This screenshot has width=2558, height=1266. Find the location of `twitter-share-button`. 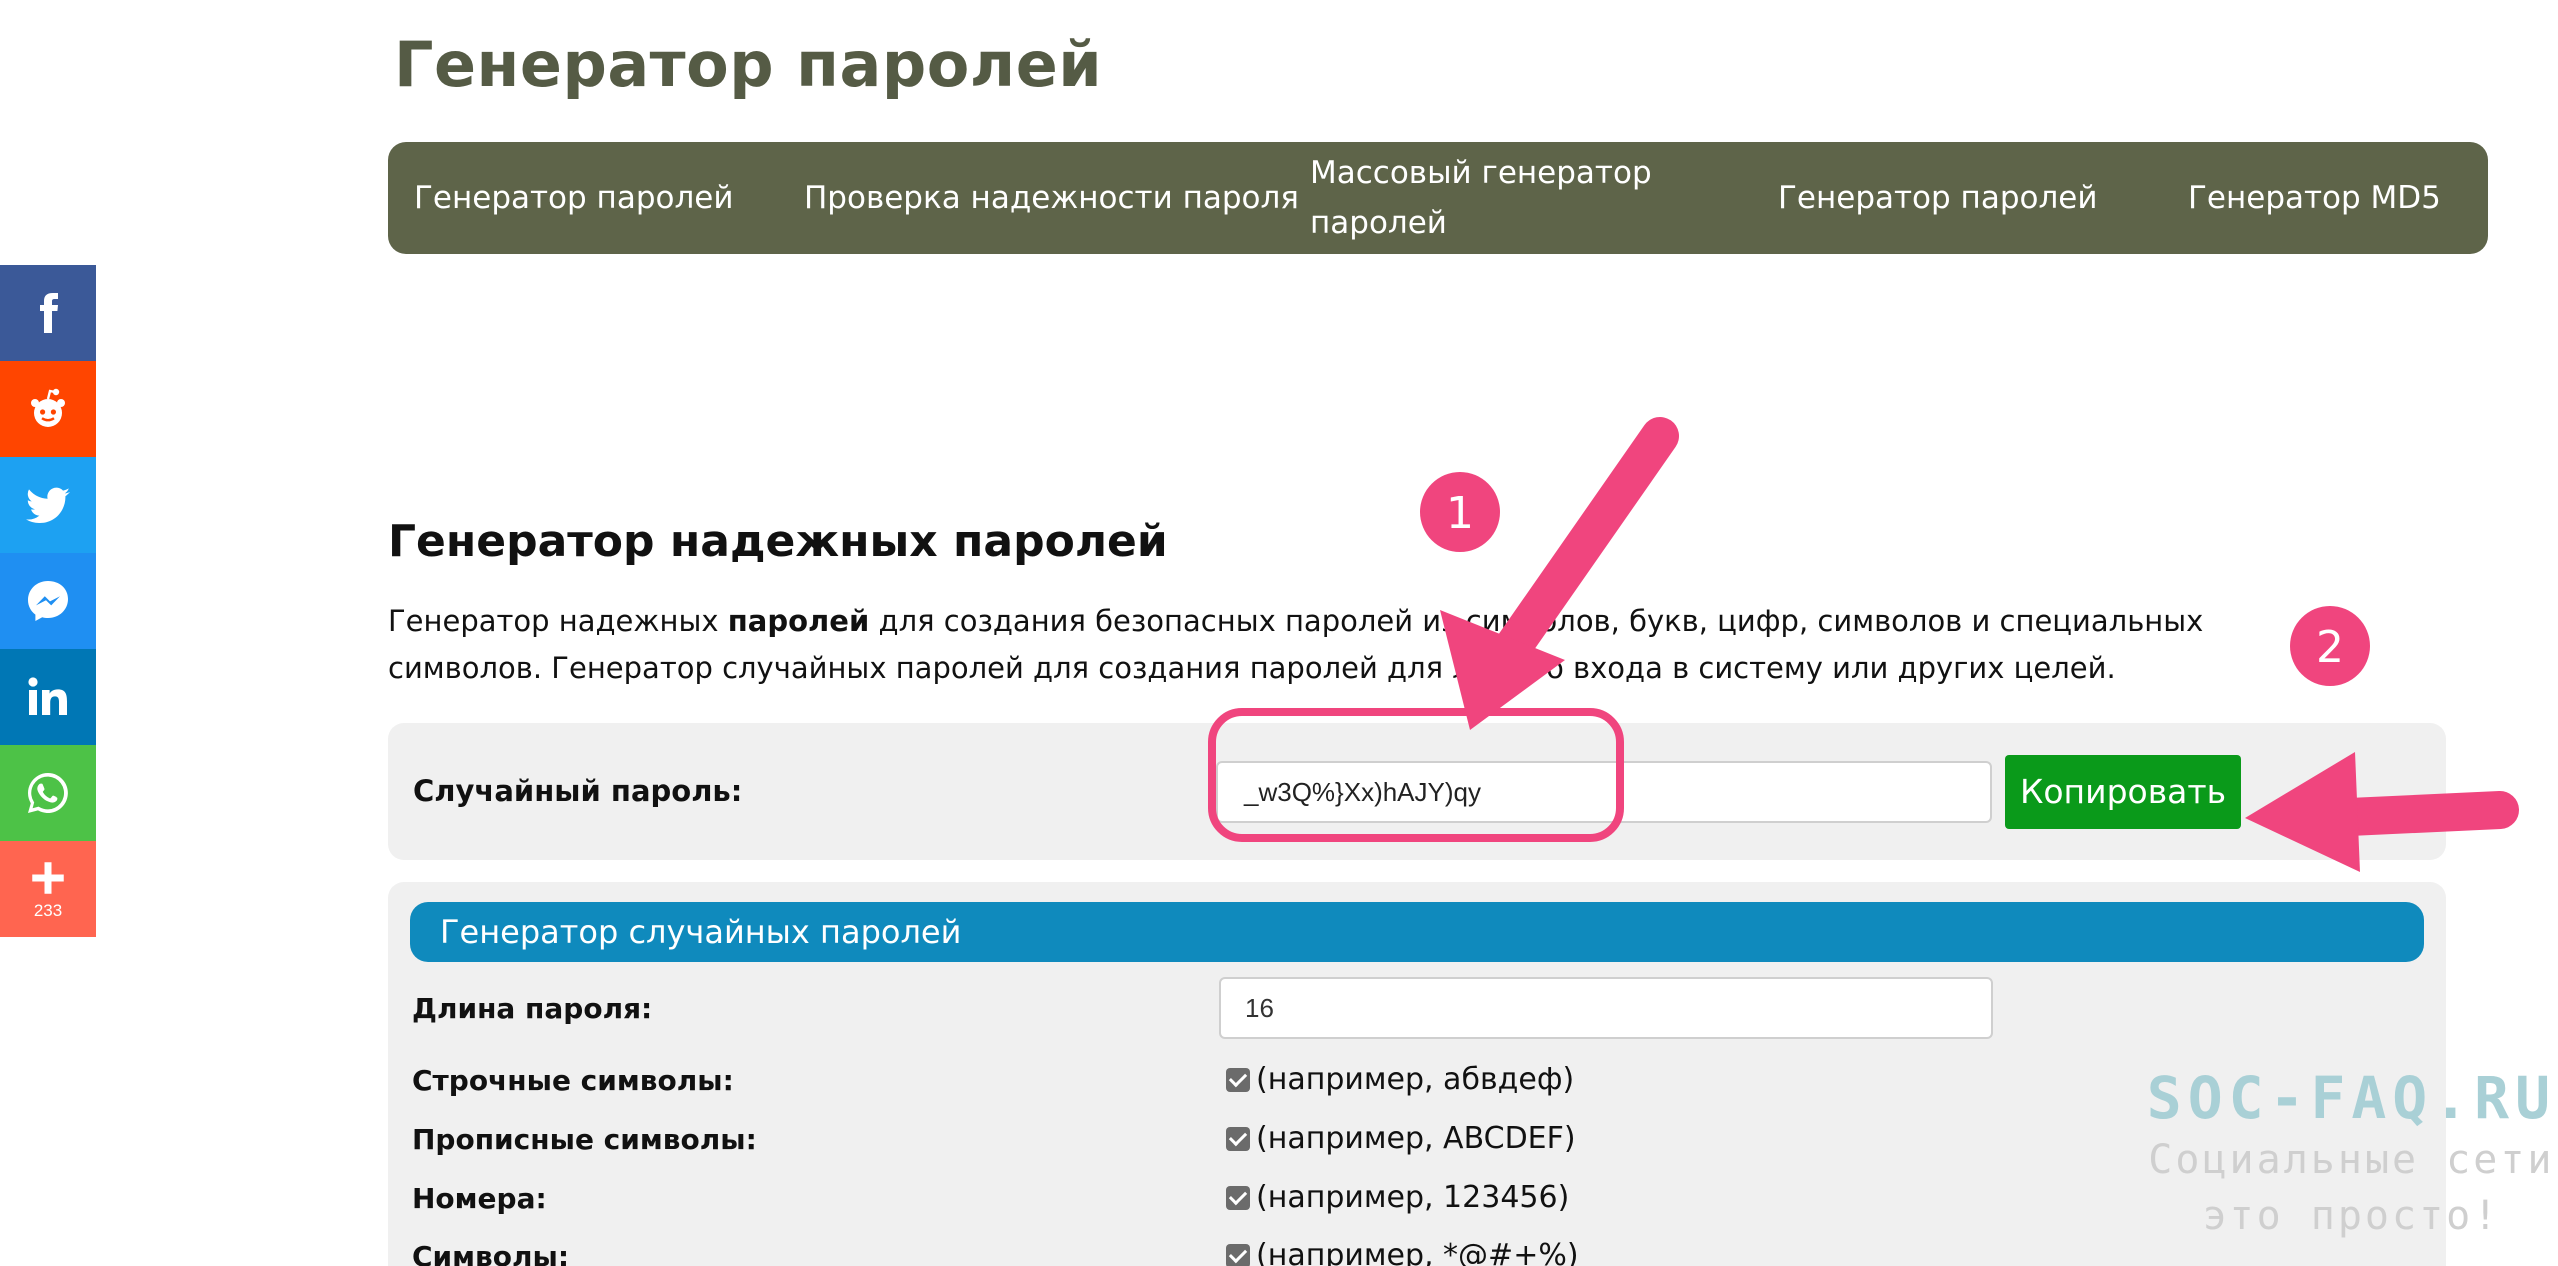

twitter-share-button is located at coordinates (48, 505).